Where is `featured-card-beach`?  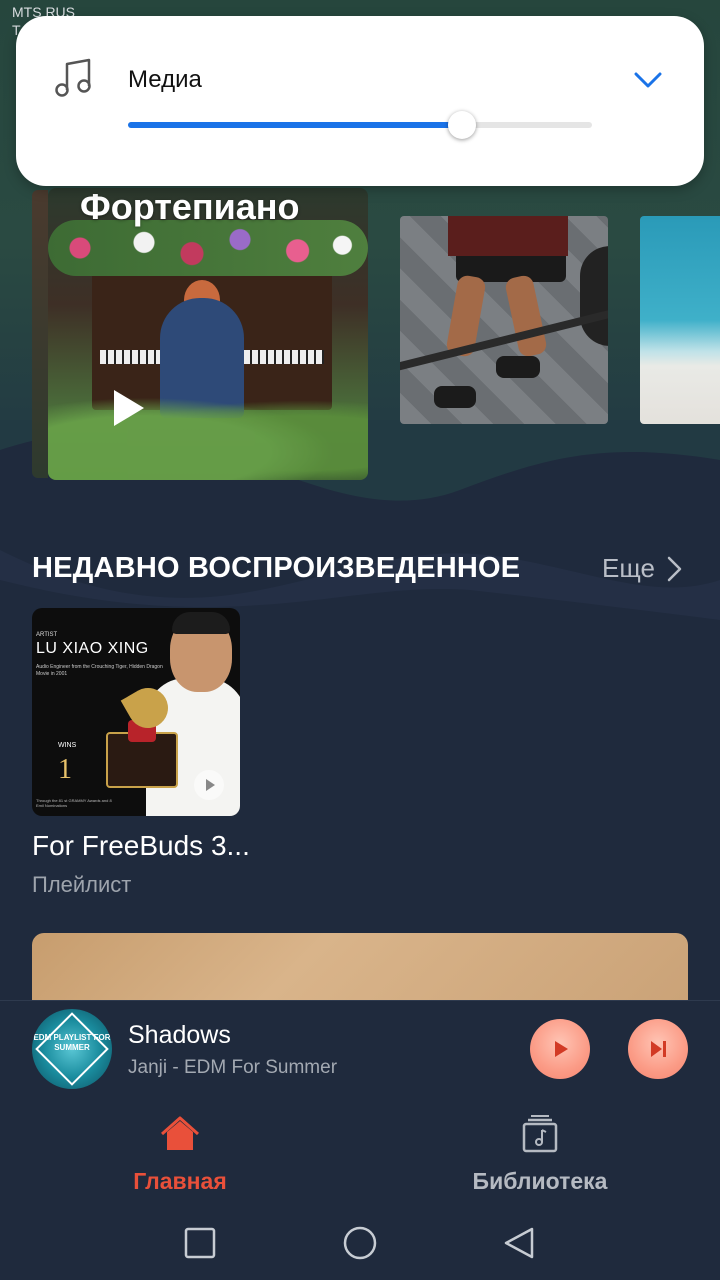
featured-card-beach is located at coordinates (680, 320).